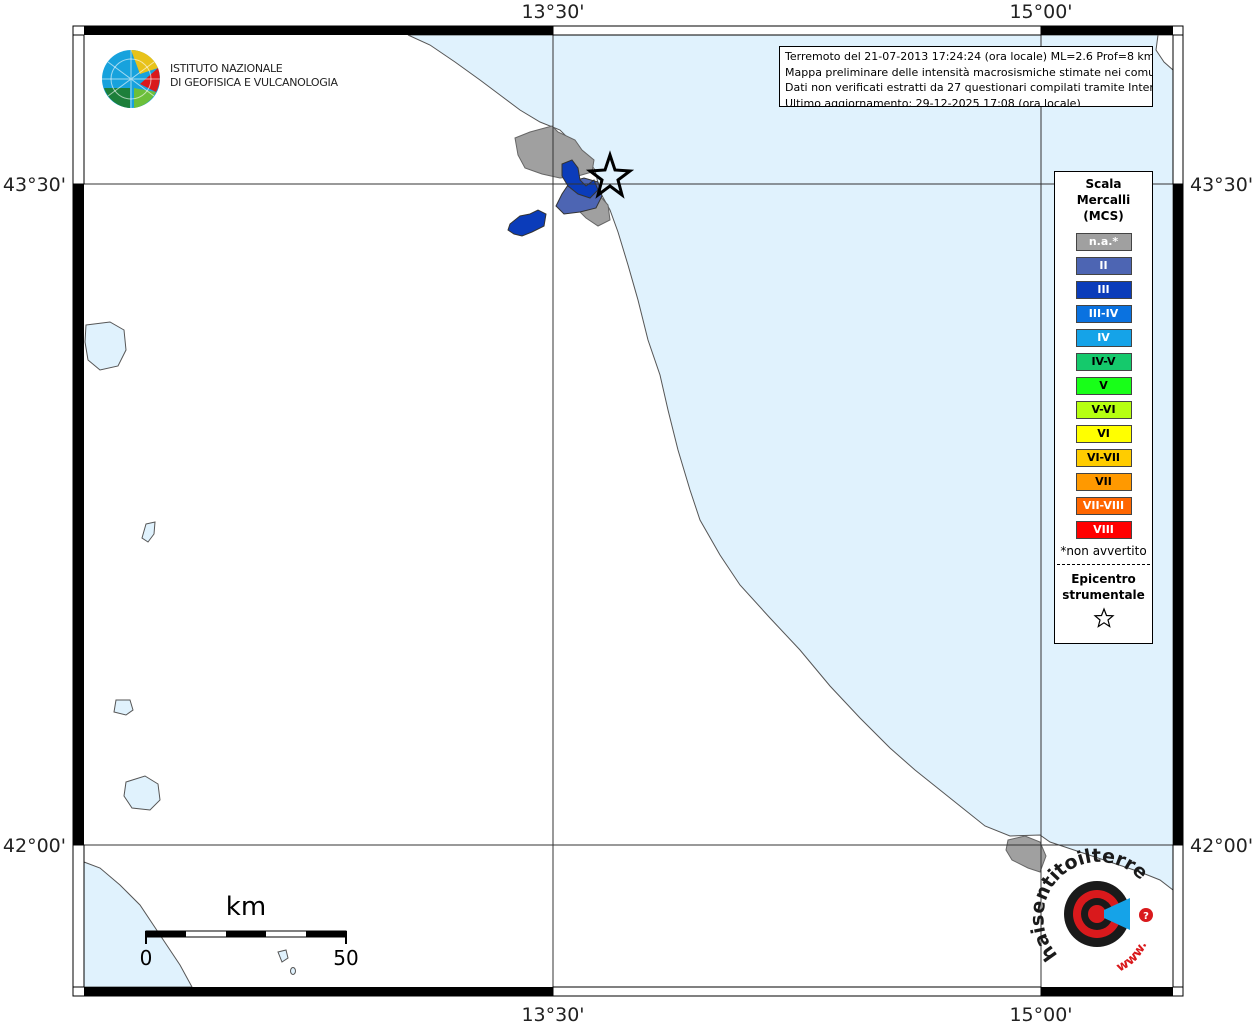 Image resolution: width=1256 pixels, height=1024 pixels. I want to click on legend-star-icon, so click(1103, 617).